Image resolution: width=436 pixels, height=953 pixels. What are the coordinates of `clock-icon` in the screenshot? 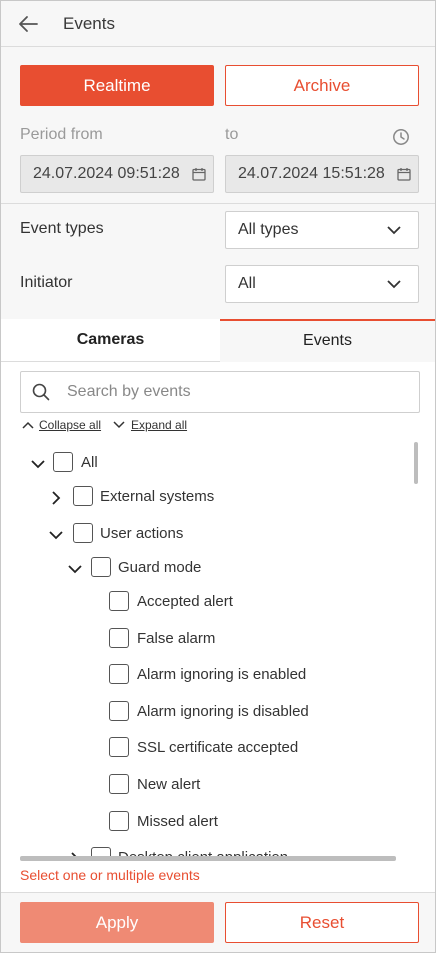 It's located at (401, 137).